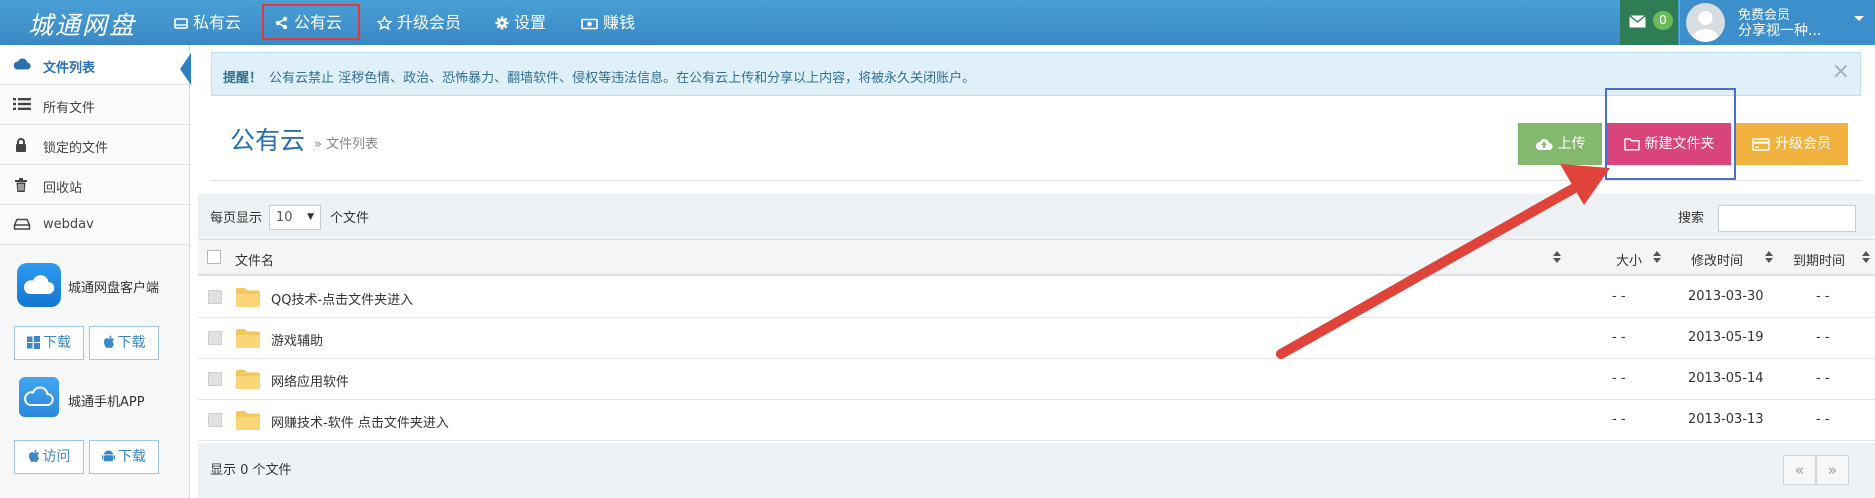  I want to click on mobile-app-label: 城通手机APP, so click(106, 402).